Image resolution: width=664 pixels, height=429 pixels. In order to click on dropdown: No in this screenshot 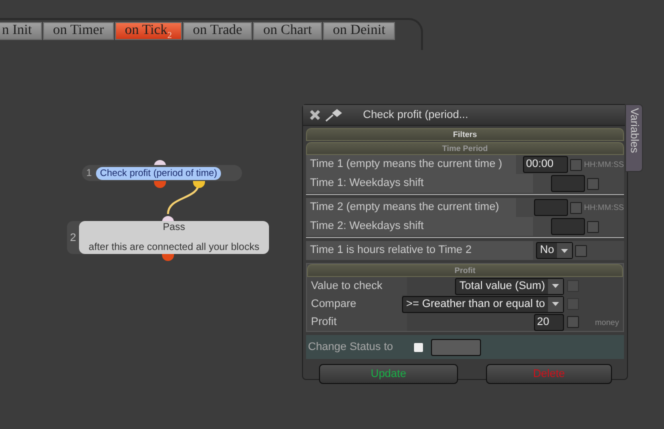, I will do `click(555, 250)`.